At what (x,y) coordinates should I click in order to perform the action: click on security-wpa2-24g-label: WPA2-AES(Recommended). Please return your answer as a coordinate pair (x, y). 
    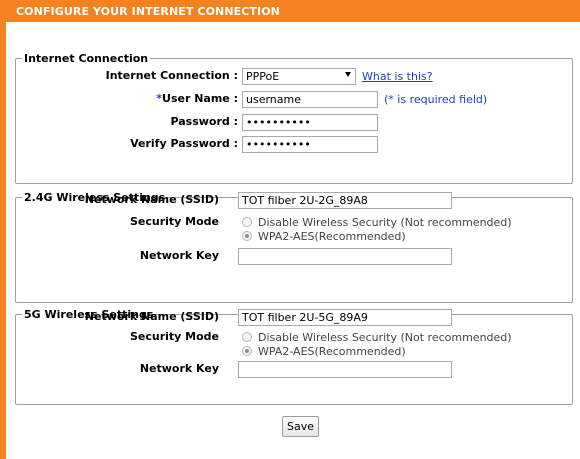
    Looking at the image, I should click on (332, 236).